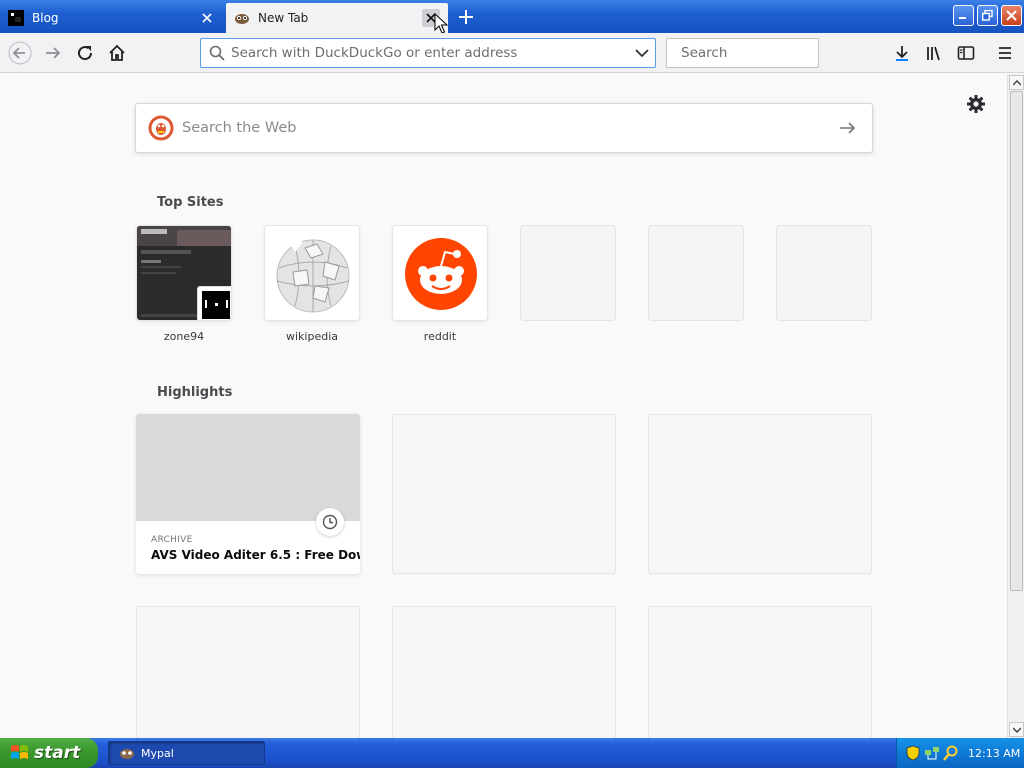 This screenshot has width=1024, height=768. What do you see at coordinates (642, 53) in the screenshot?
I see `chevron-down-icon` at bounding box center [642, 53].